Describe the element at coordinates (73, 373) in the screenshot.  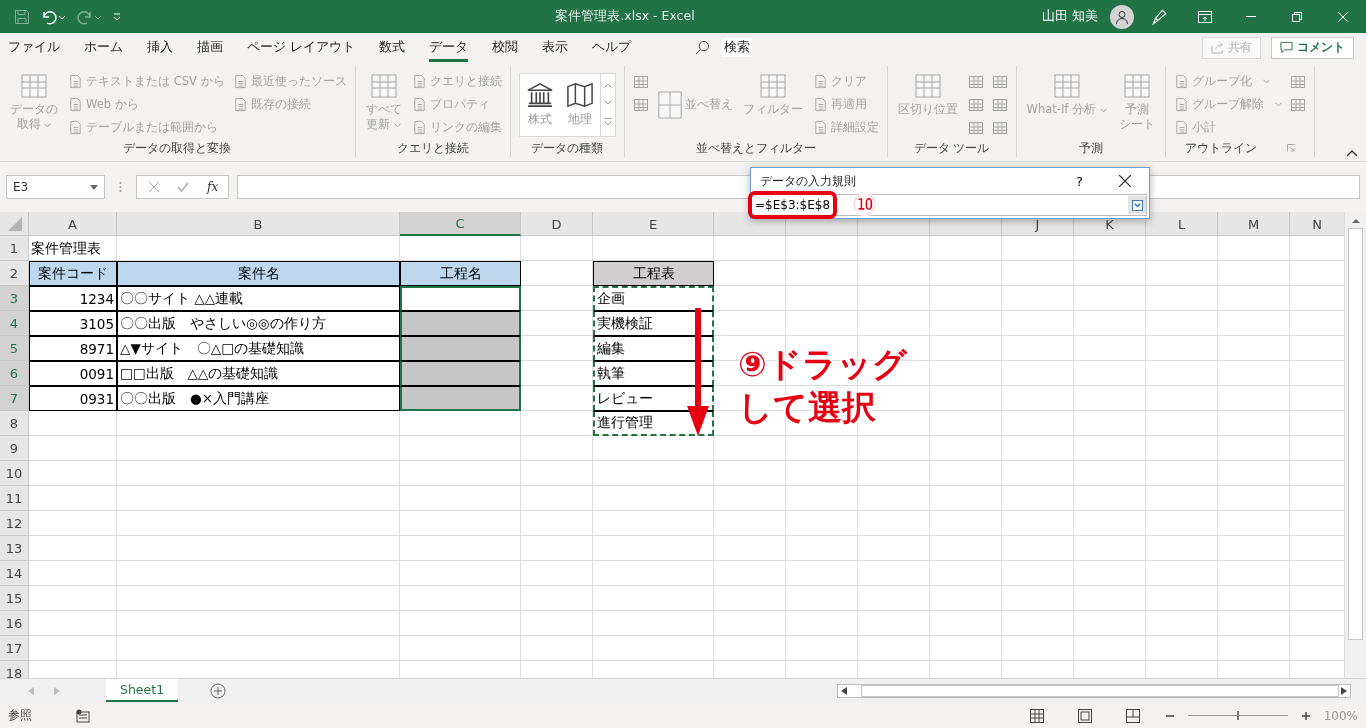
I see `table-cell: 0091` at that location.